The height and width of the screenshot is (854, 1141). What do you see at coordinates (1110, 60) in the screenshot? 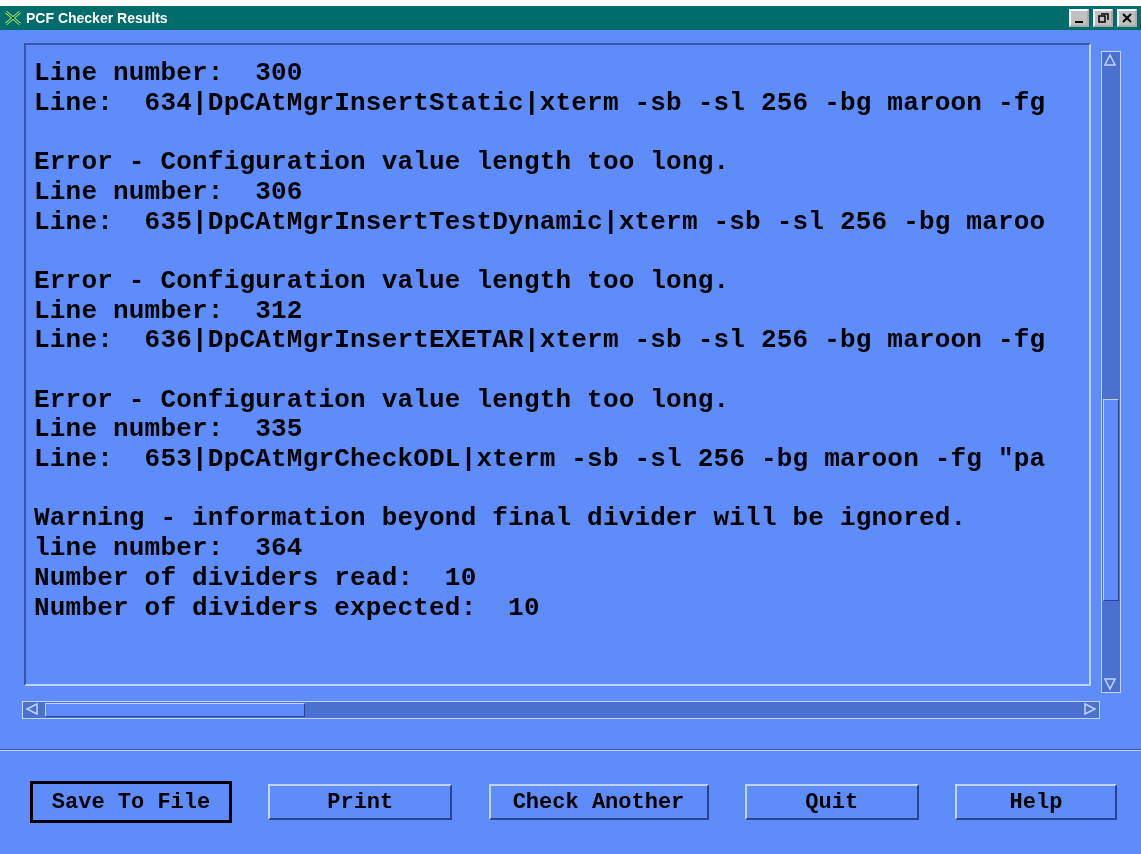
I see `up-arrow-icon` at bounding box center [1110, 60].